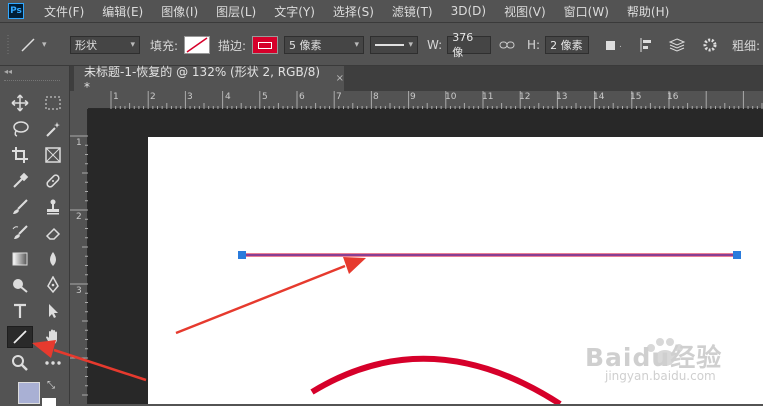  I want to click on lasso-tool-icon, so click(20, 129).